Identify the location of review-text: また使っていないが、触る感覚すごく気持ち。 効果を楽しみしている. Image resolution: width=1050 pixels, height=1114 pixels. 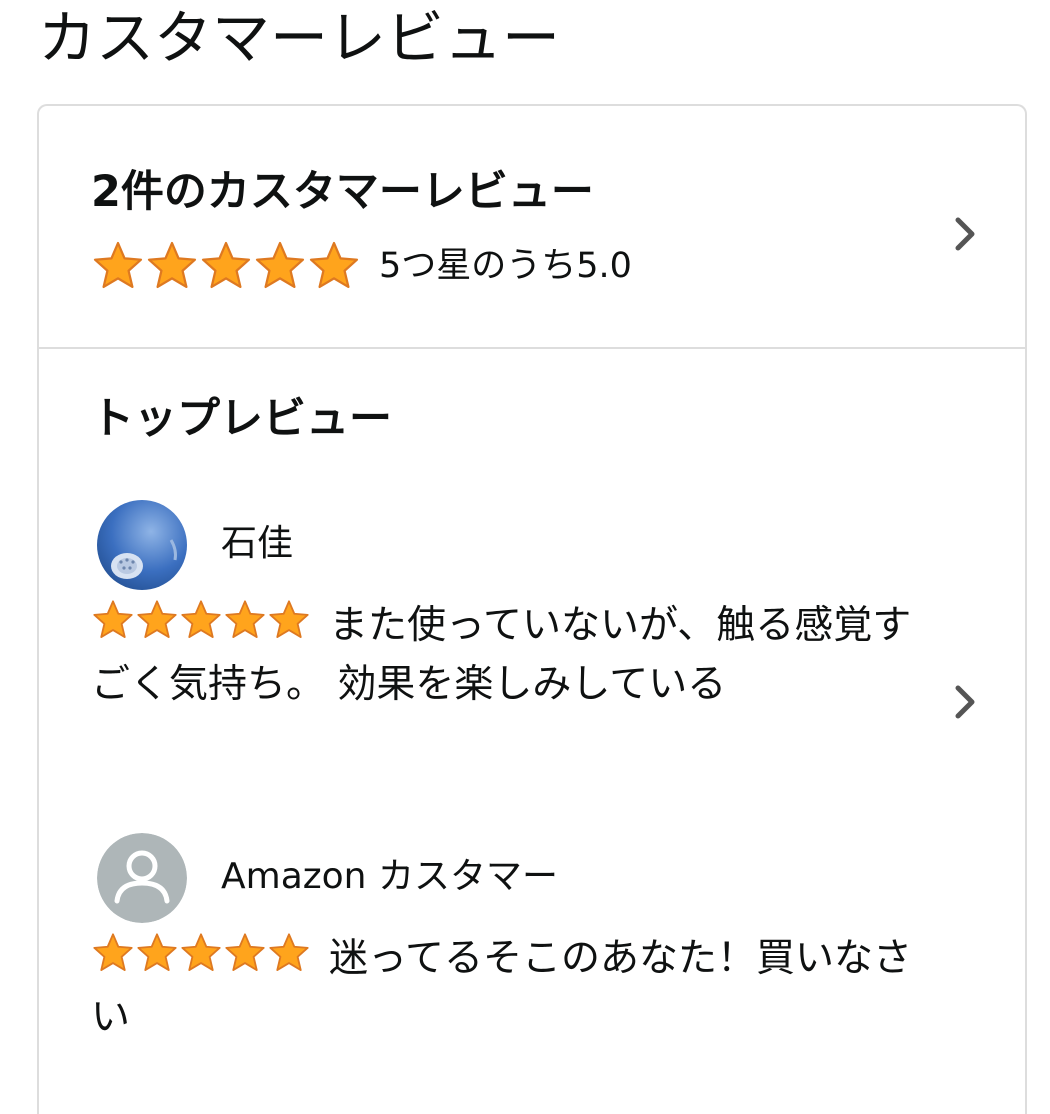
(506, 655).